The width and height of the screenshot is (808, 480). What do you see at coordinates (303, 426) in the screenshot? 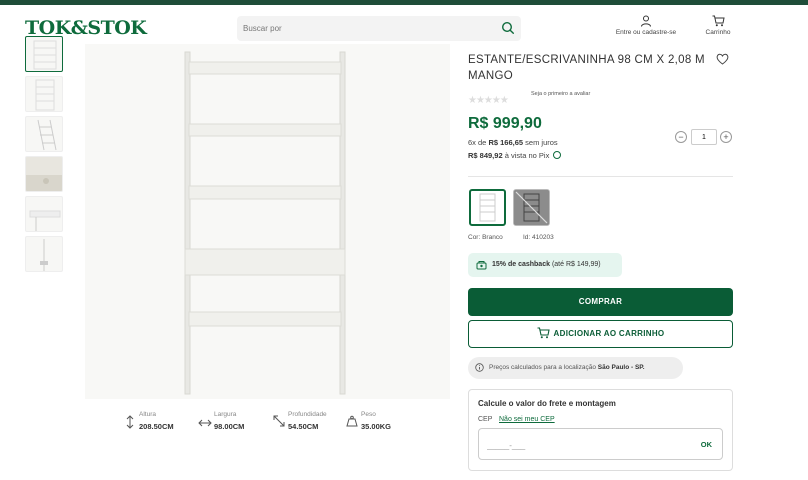
I see `spec-value: 54.50CM` at bounding box center [303, 426].